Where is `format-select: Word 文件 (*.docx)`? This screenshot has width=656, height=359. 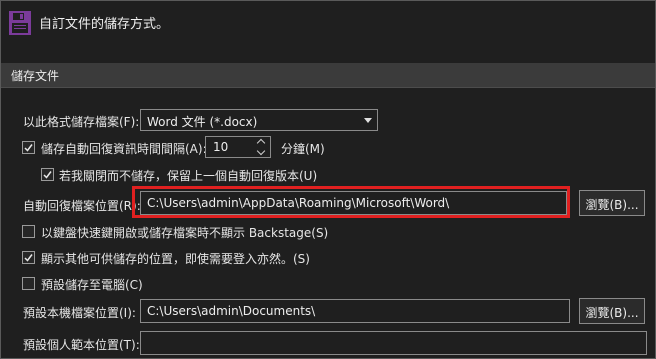
format-select: Word 文件 (*.docx) is located at coordinates (259, 120).